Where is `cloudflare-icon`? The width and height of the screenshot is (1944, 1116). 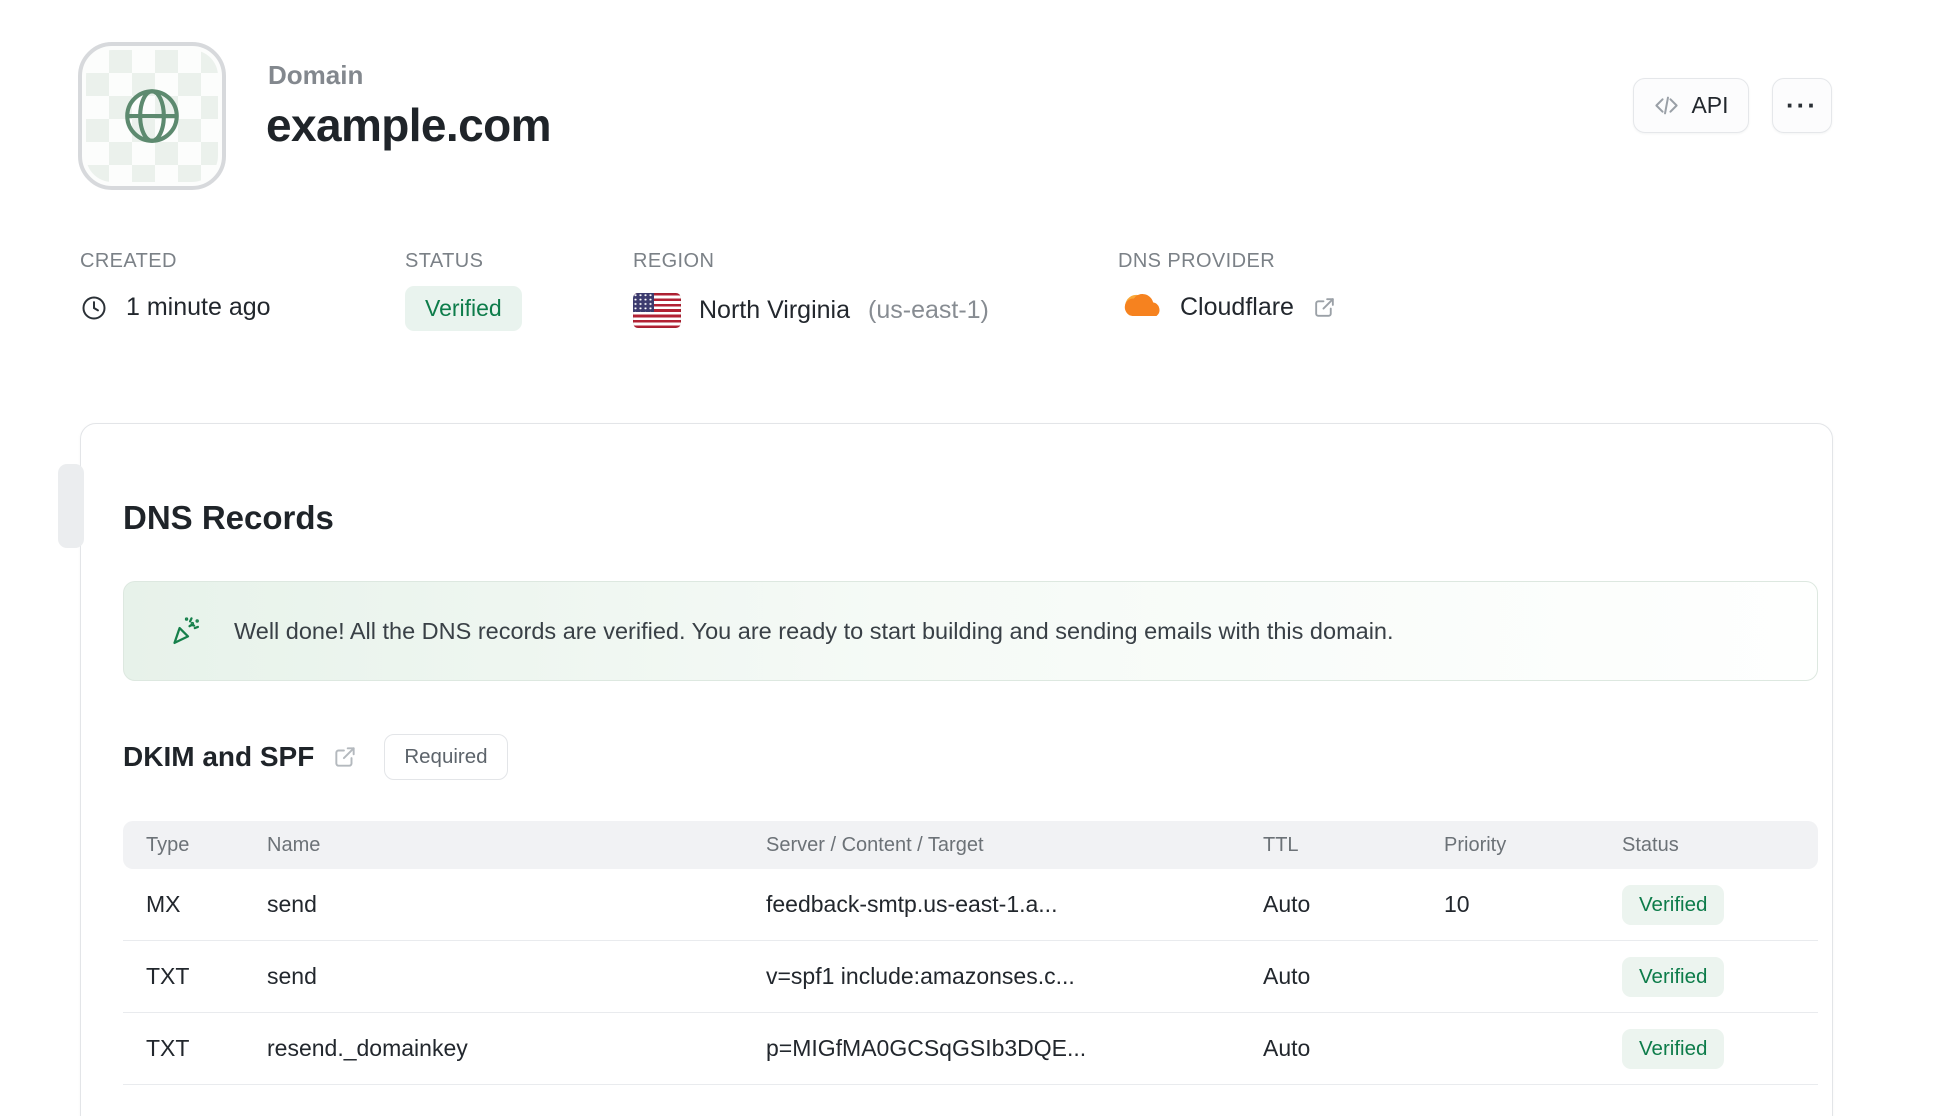
cloudflare-icon is located at coordinates (1140, 307).